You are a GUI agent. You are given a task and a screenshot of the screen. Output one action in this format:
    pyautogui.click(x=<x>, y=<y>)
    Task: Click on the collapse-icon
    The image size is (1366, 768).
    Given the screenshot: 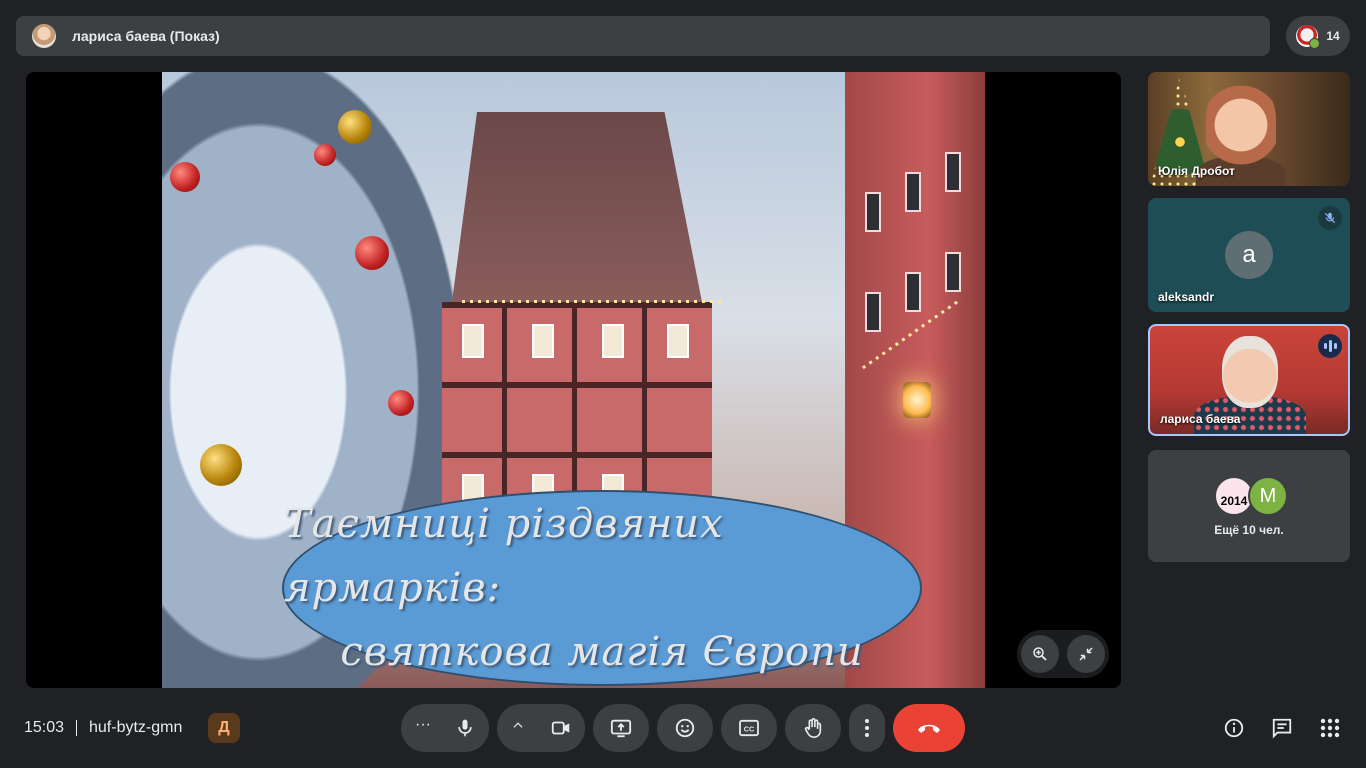 What is the action you would take?
    pyautogui.click(x=1086, y=654)
    